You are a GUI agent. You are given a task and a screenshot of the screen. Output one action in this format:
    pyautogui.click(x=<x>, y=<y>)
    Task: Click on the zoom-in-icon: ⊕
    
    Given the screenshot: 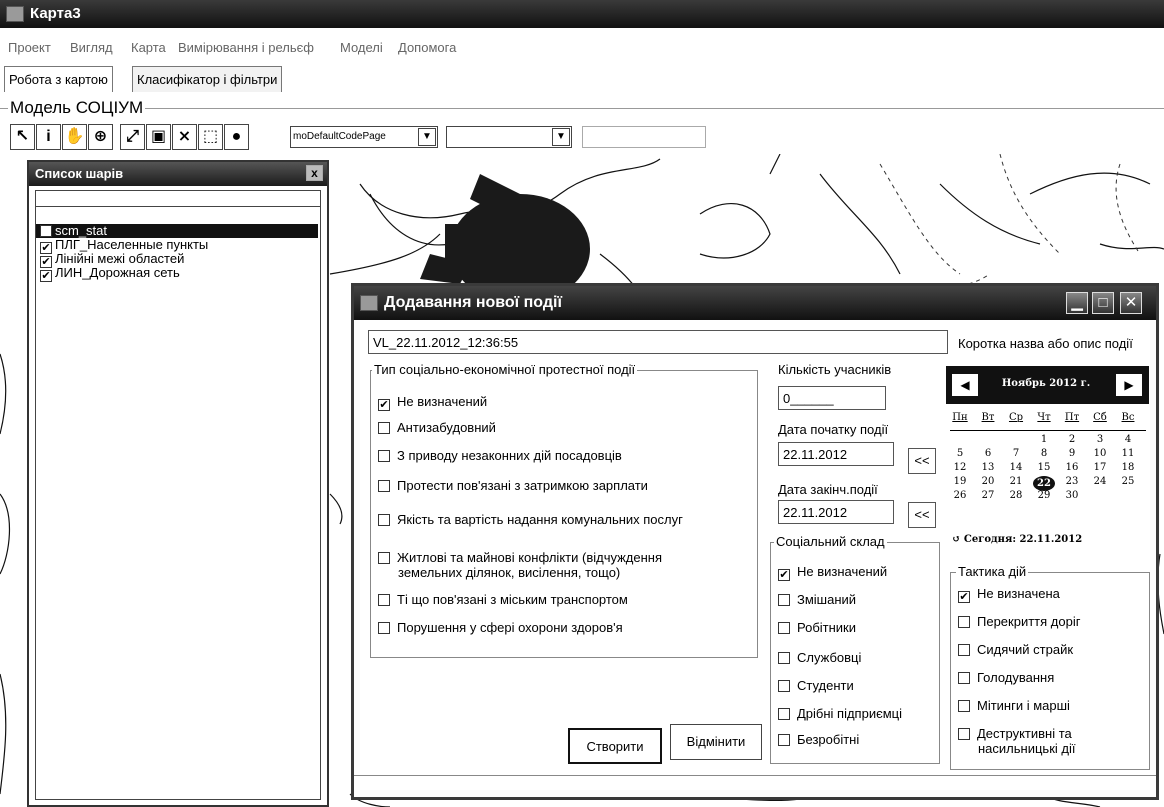 What is the action you would take?
    pyautogui.click(x=100, y=137)
    